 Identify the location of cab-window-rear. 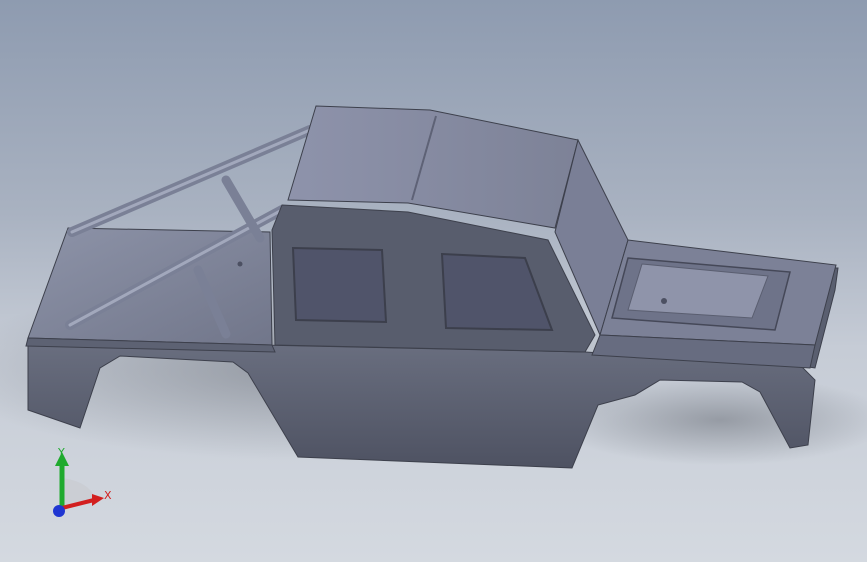
(339, 285).